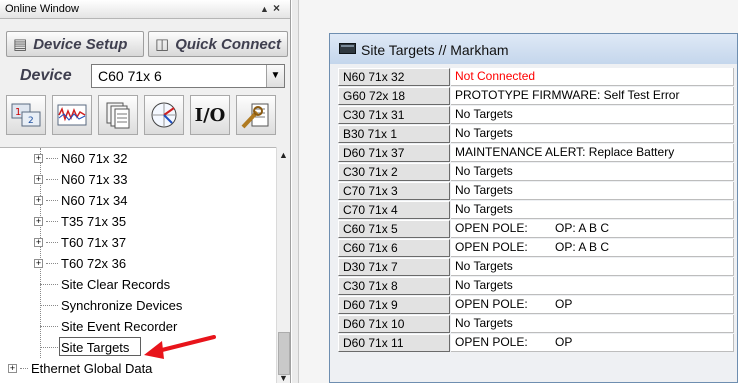 The image size is (738, 383). I want to click on target-device-cell: D60 71x 9, so click(394, 305).